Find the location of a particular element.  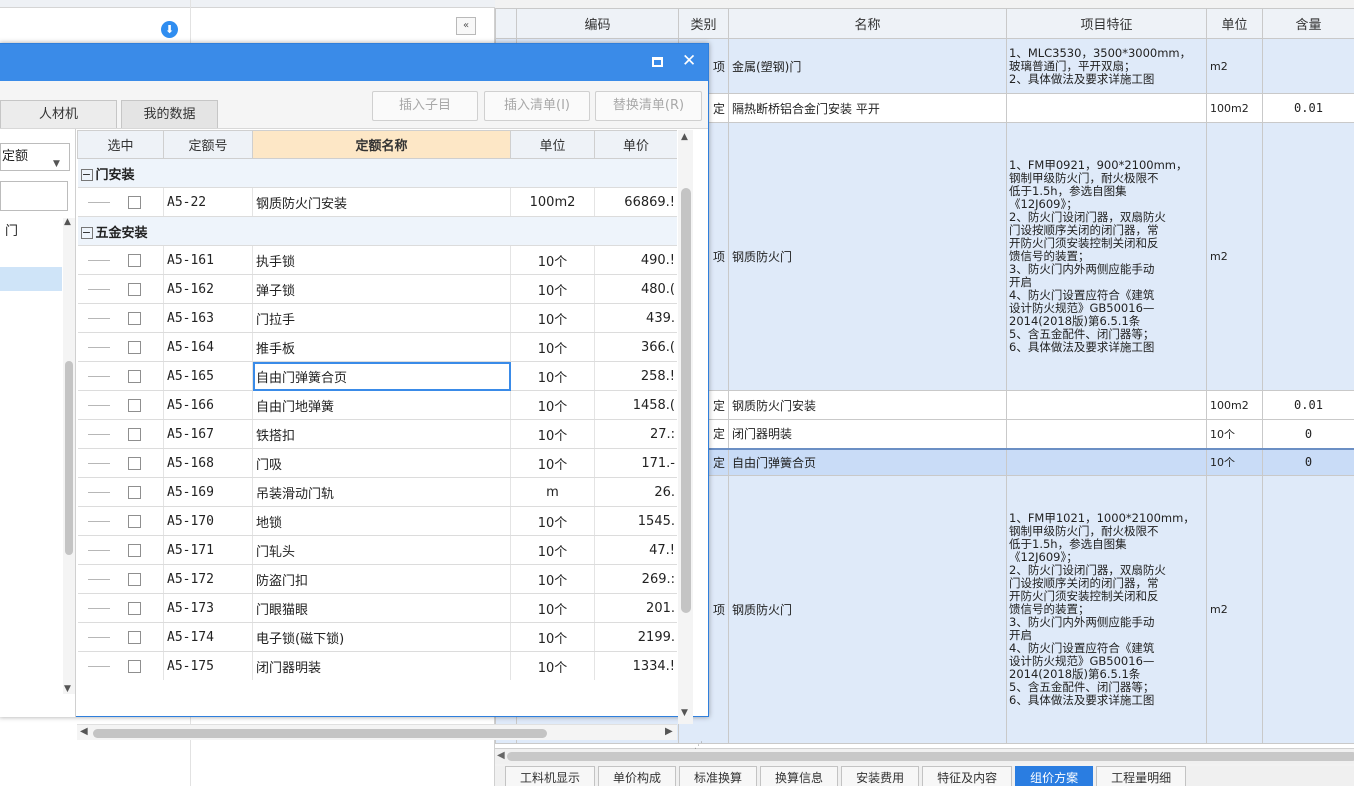

grid-header-name: 名称 is located at coordinates (867, 23).